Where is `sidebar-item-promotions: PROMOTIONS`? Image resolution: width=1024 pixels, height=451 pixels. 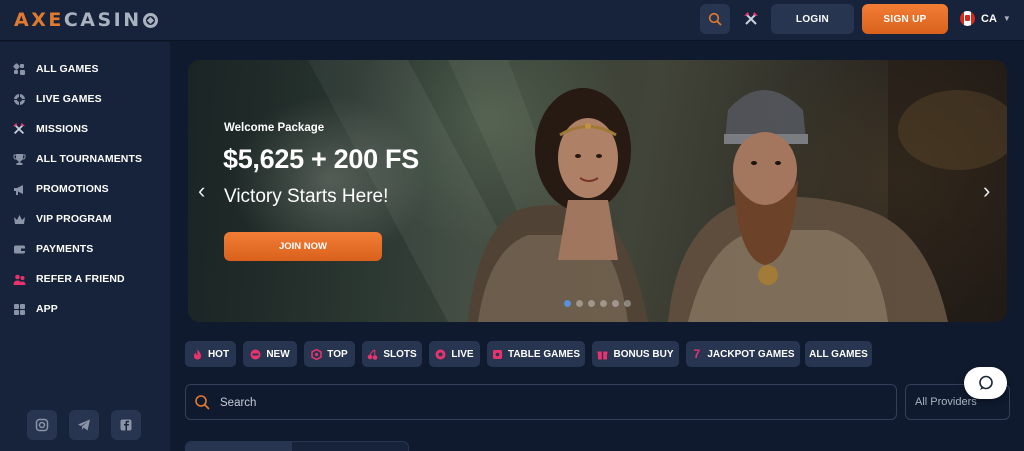 sidebar-item-promotions: PROMOTIONS is located at coordinates (60, 189).